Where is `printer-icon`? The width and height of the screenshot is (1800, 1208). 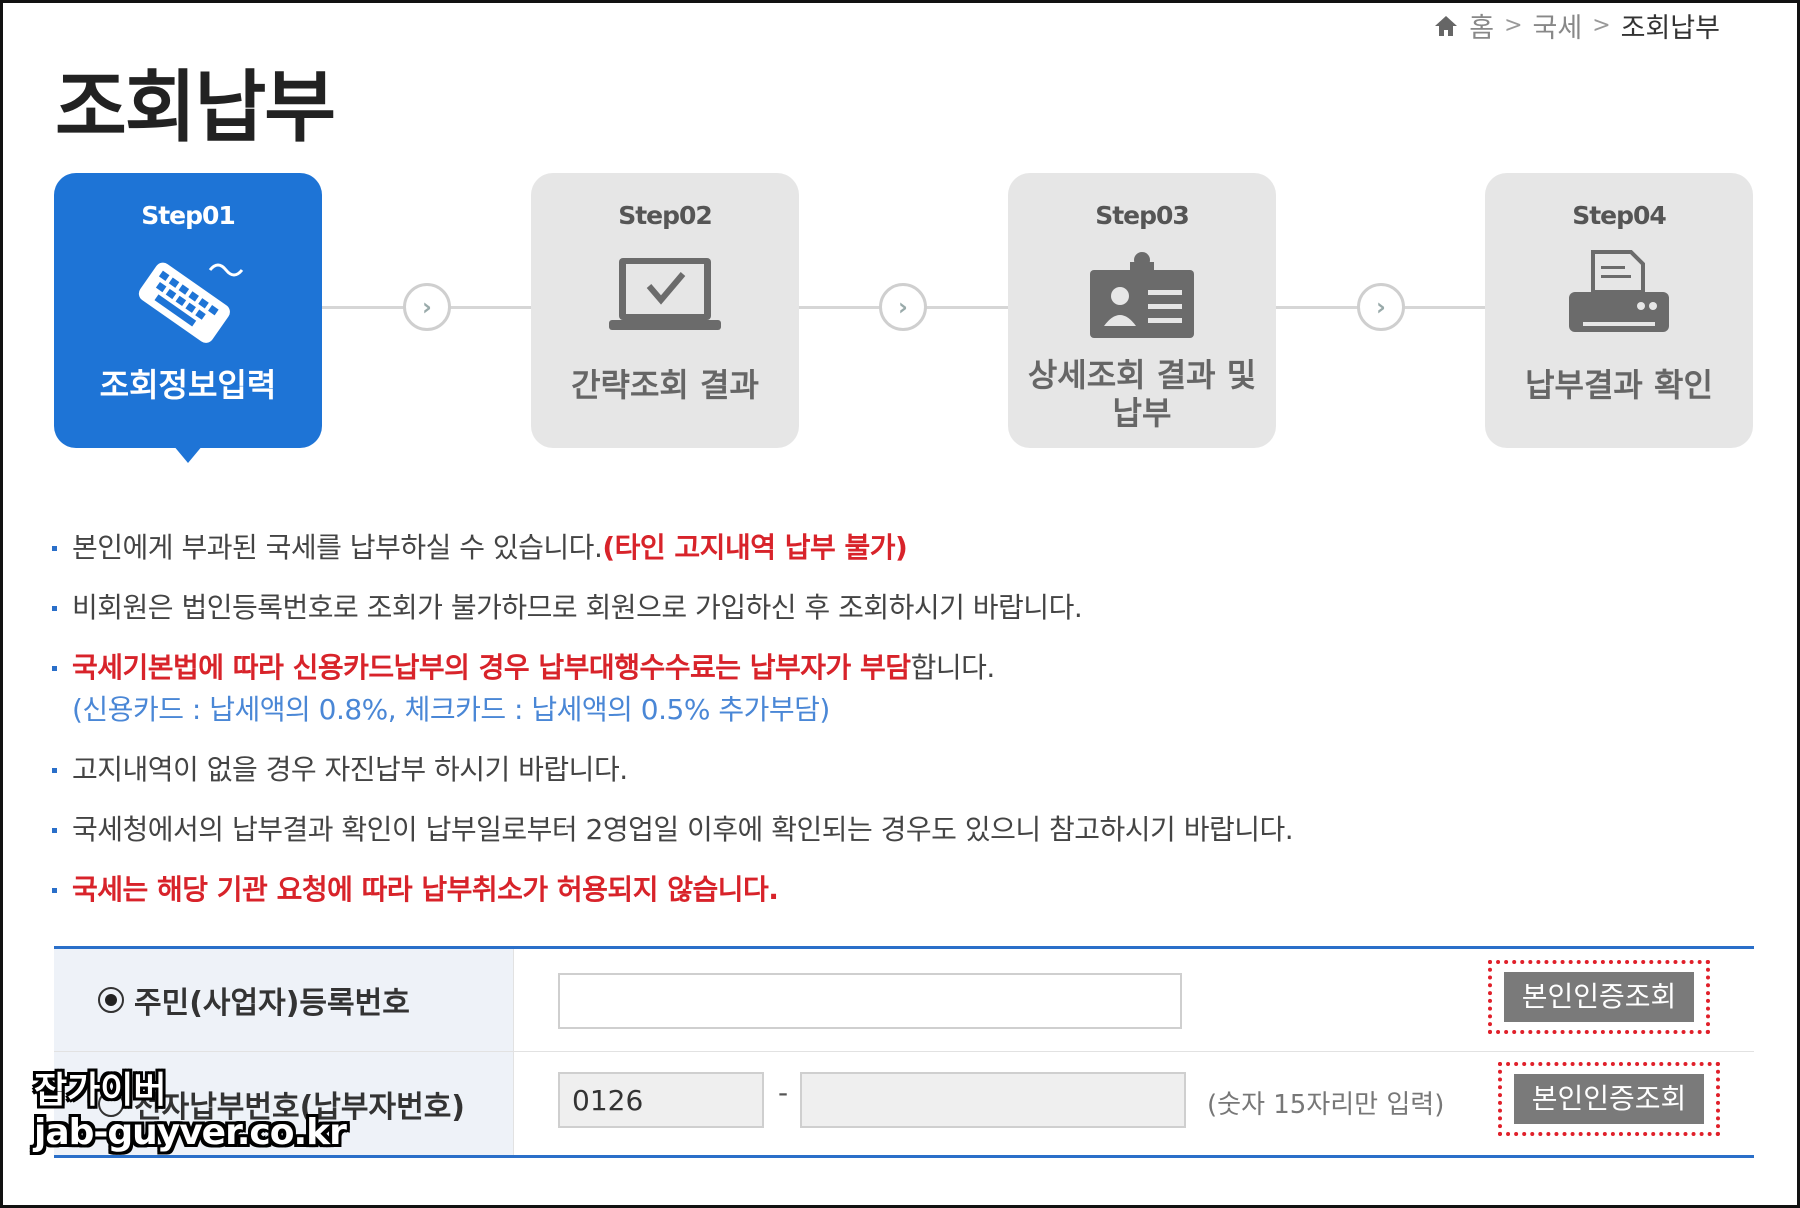 printer-icon is located at coordinates (1619, 291).